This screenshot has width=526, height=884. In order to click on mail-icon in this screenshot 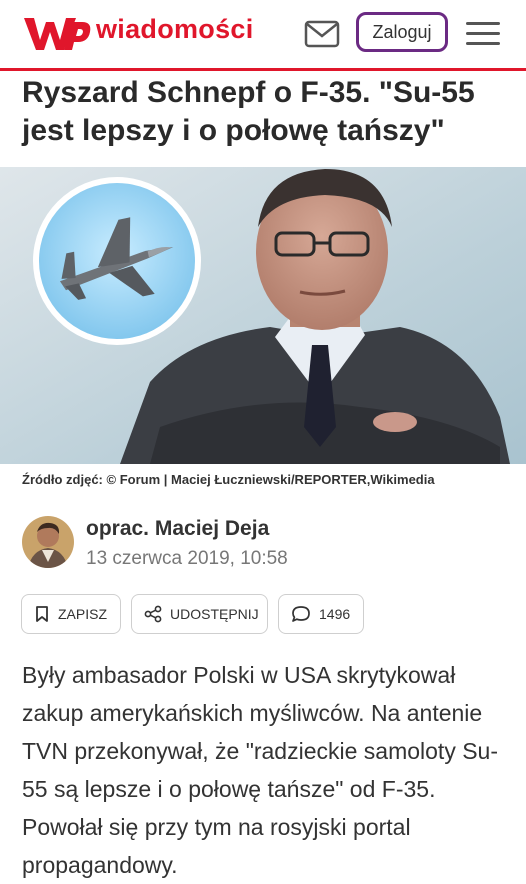, I will do `click(322, 34)`.